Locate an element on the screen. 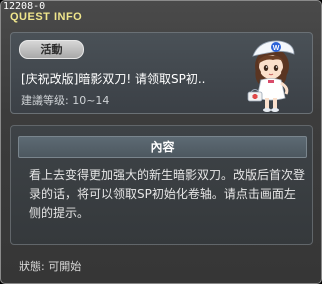 Image resolution: width=322 pixels, height=284 pixels. cap-logo: W is located at coordinates (276, 48).